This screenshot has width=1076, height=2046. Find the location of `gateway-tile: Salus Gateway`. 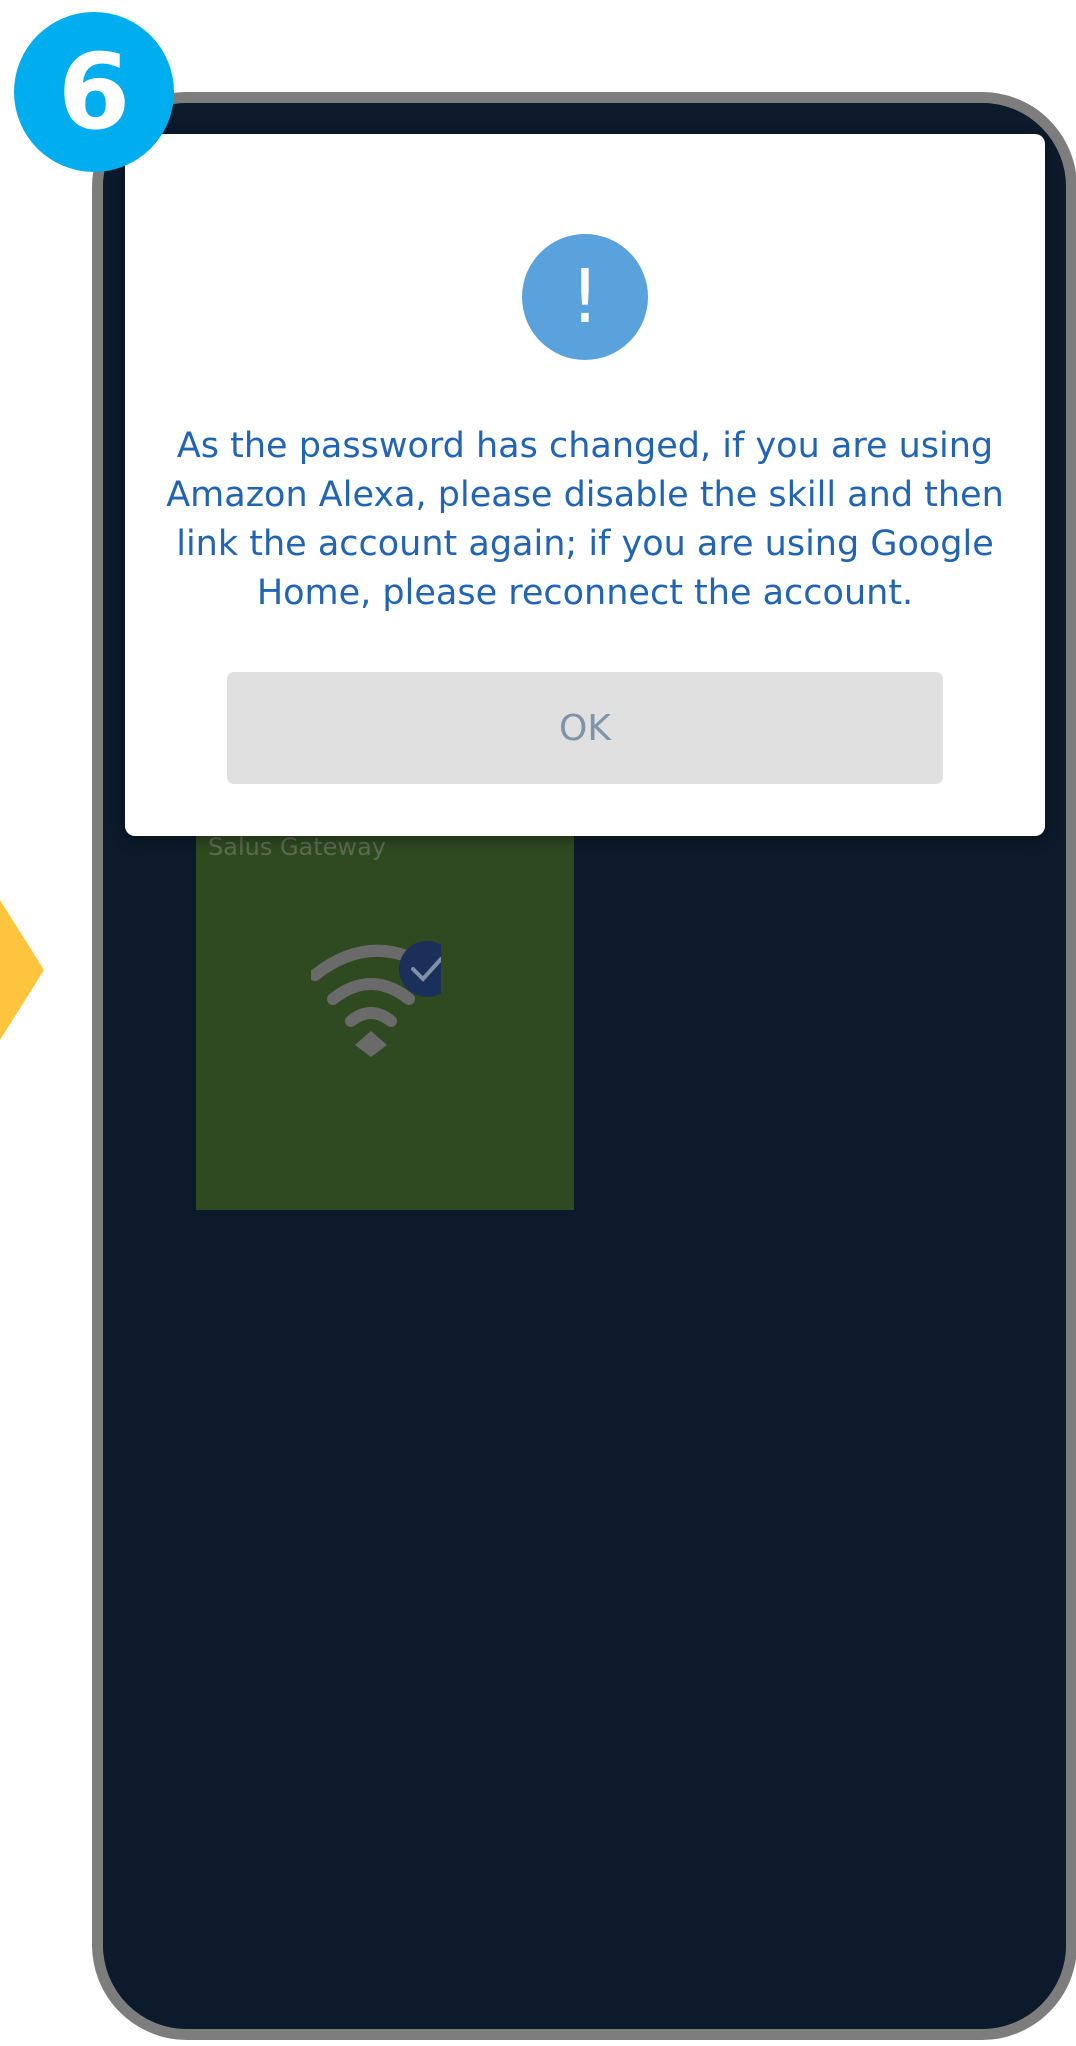

gateway-tile: Salus Gateway is located at coordinates (385, 1020).